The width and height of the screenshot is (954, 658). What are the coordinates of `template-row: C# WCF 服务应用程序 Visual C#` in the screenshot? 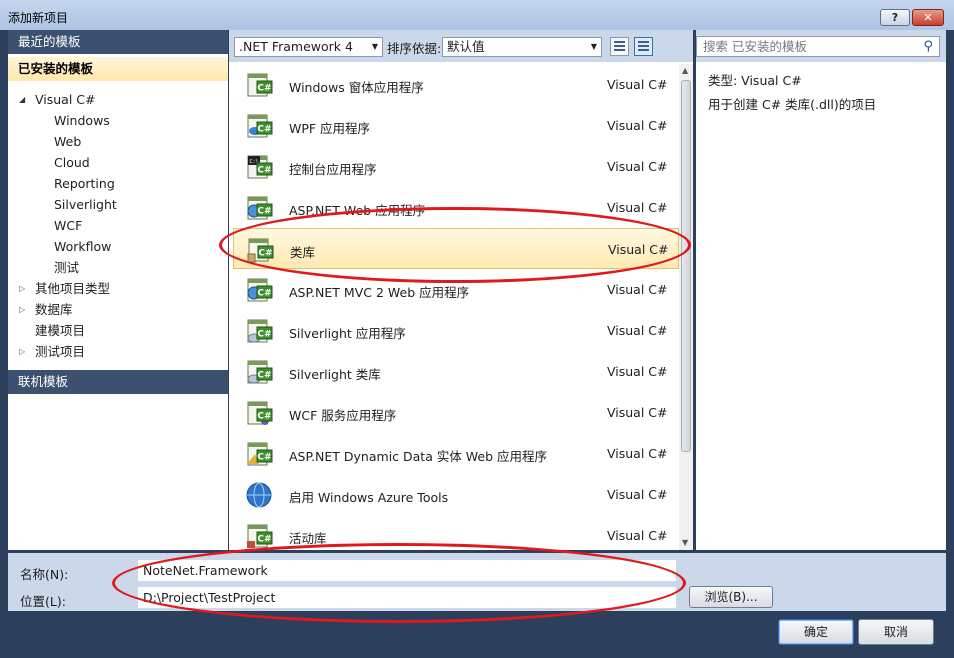 It's located at (456, 412).